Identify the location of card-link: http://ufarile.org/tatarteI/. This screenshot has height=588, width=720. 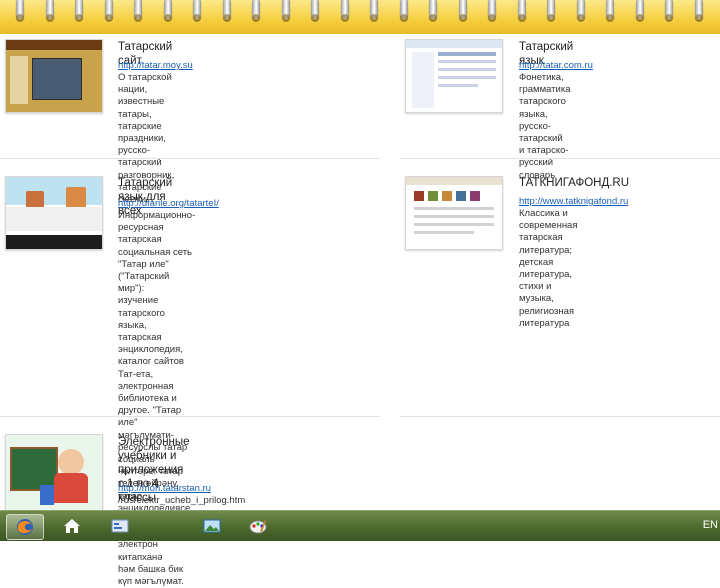
(168, 204).